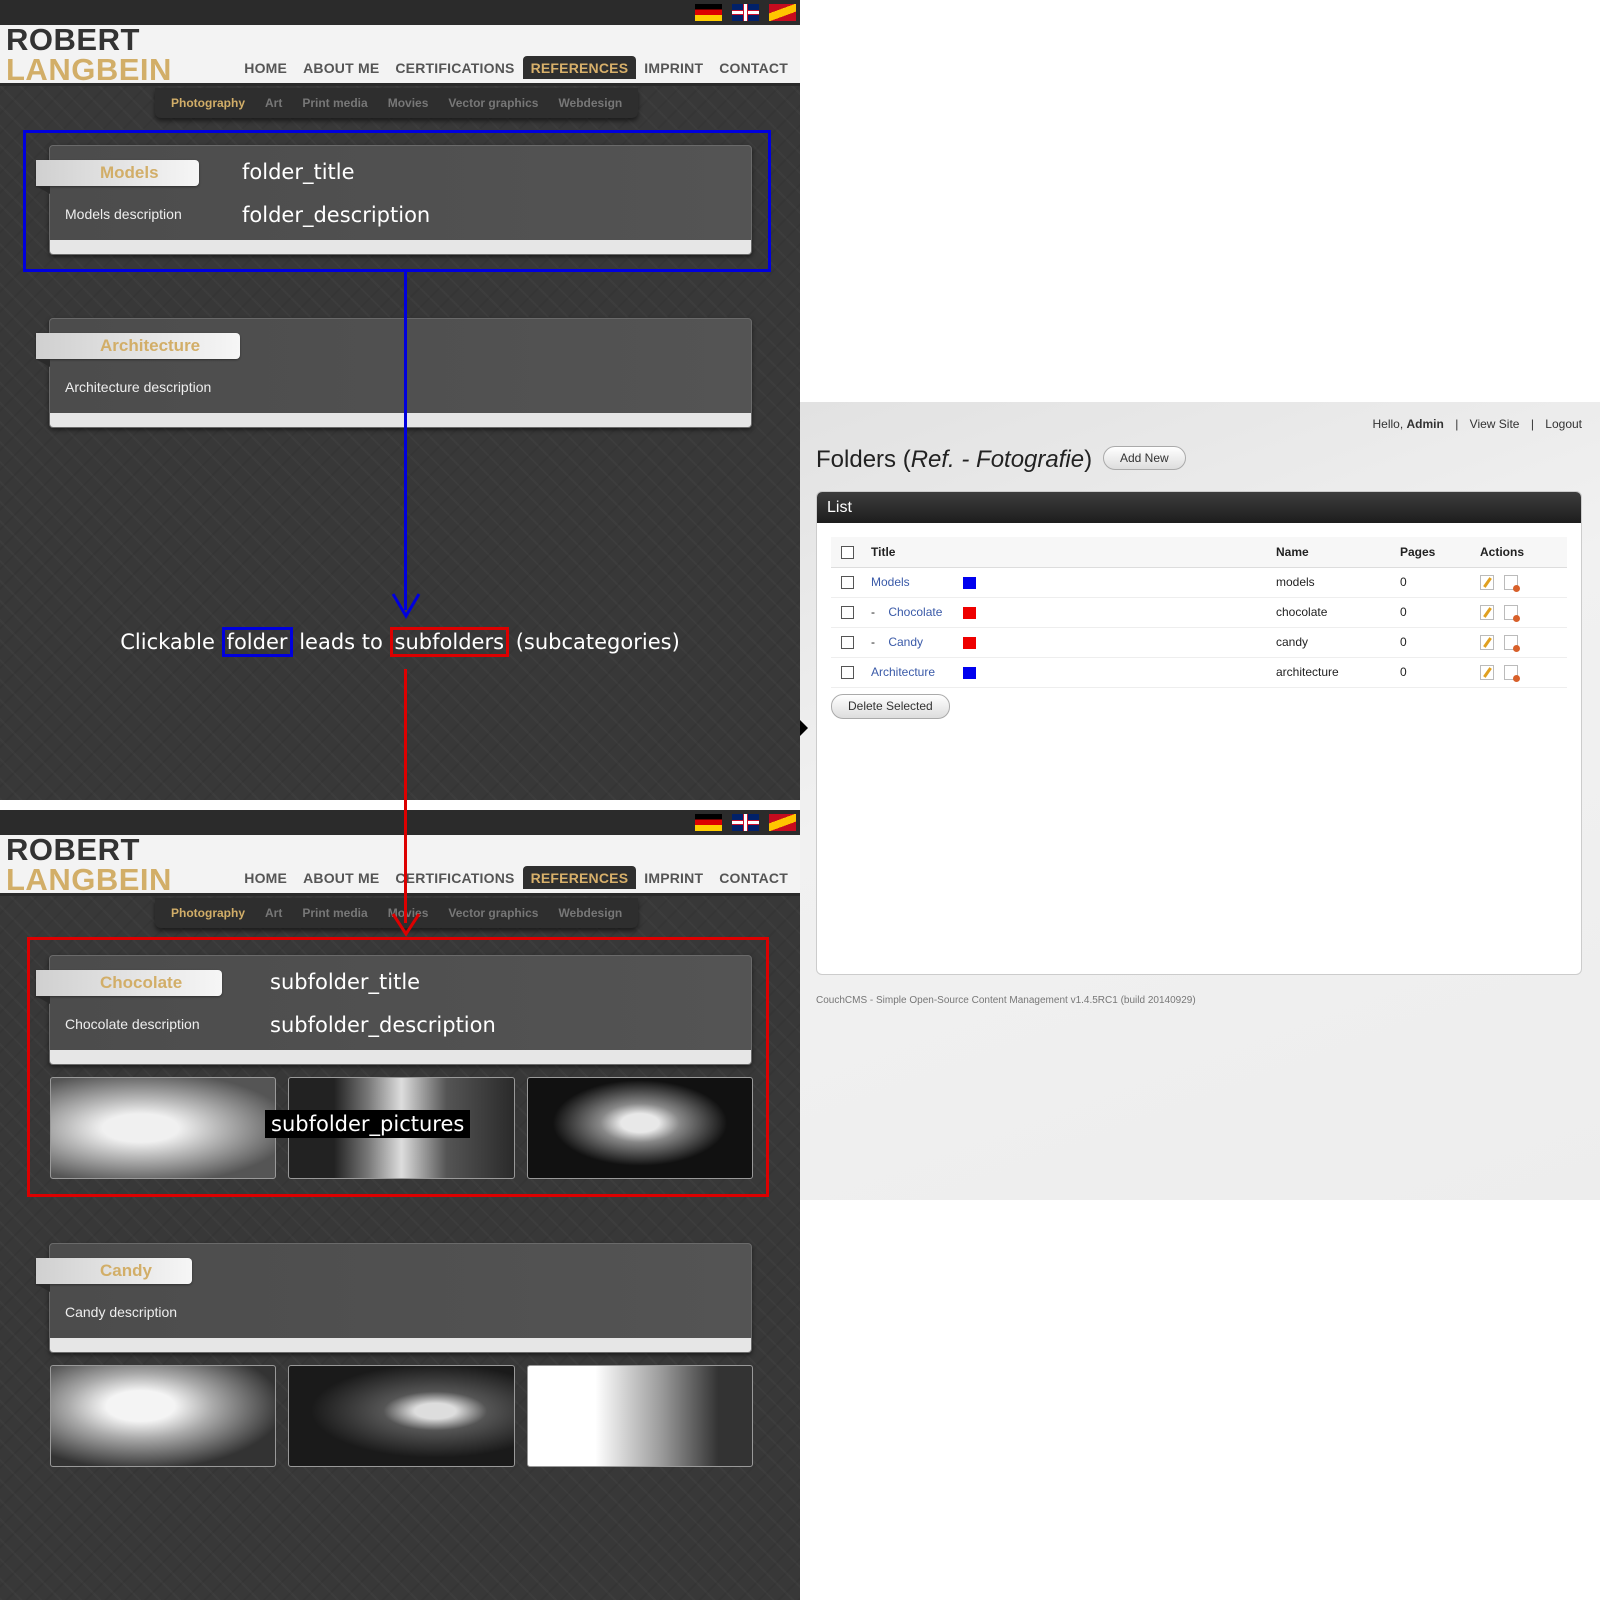  What do you see at coordinates (406, 606) in the screenshot?
I see `folder-arrowhead-icon` at bounding box center [406, 606].